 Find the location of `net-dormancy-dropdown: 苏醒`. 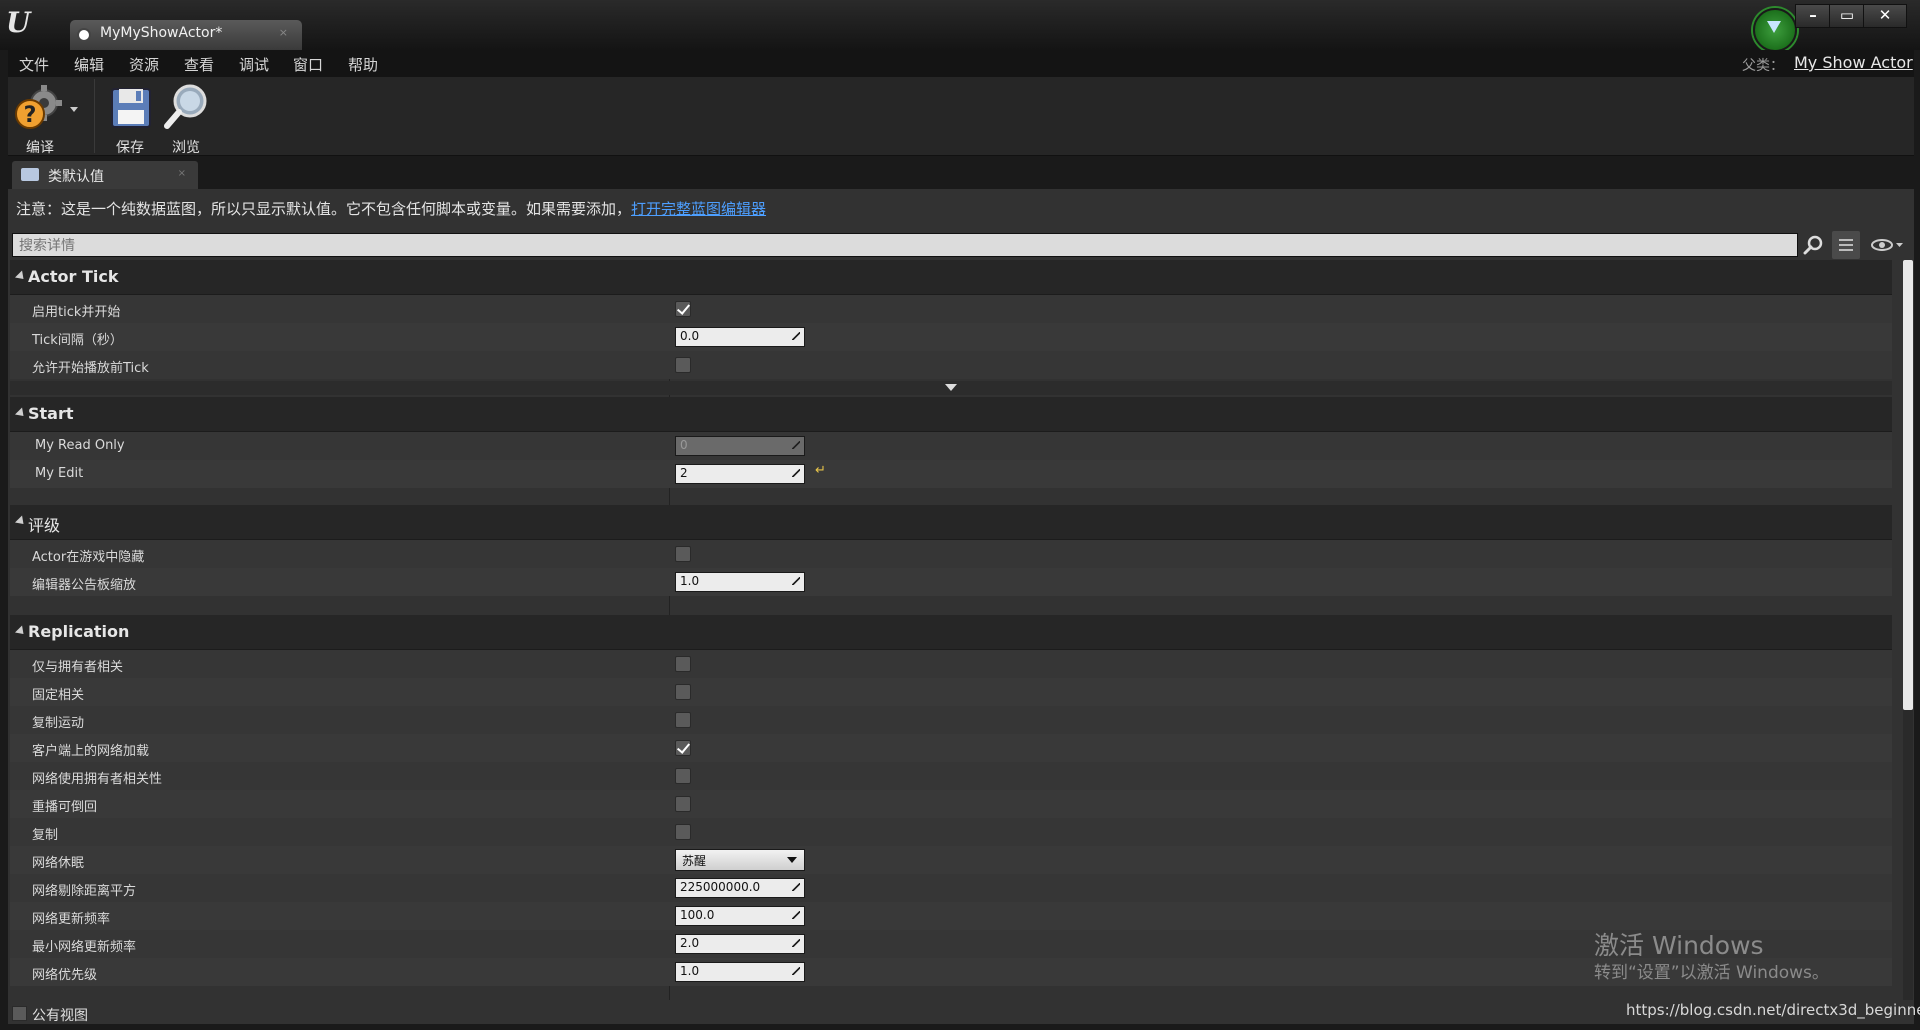

net-dormancy-dropdown: 苏醒 is located at coordinates (740, 860).